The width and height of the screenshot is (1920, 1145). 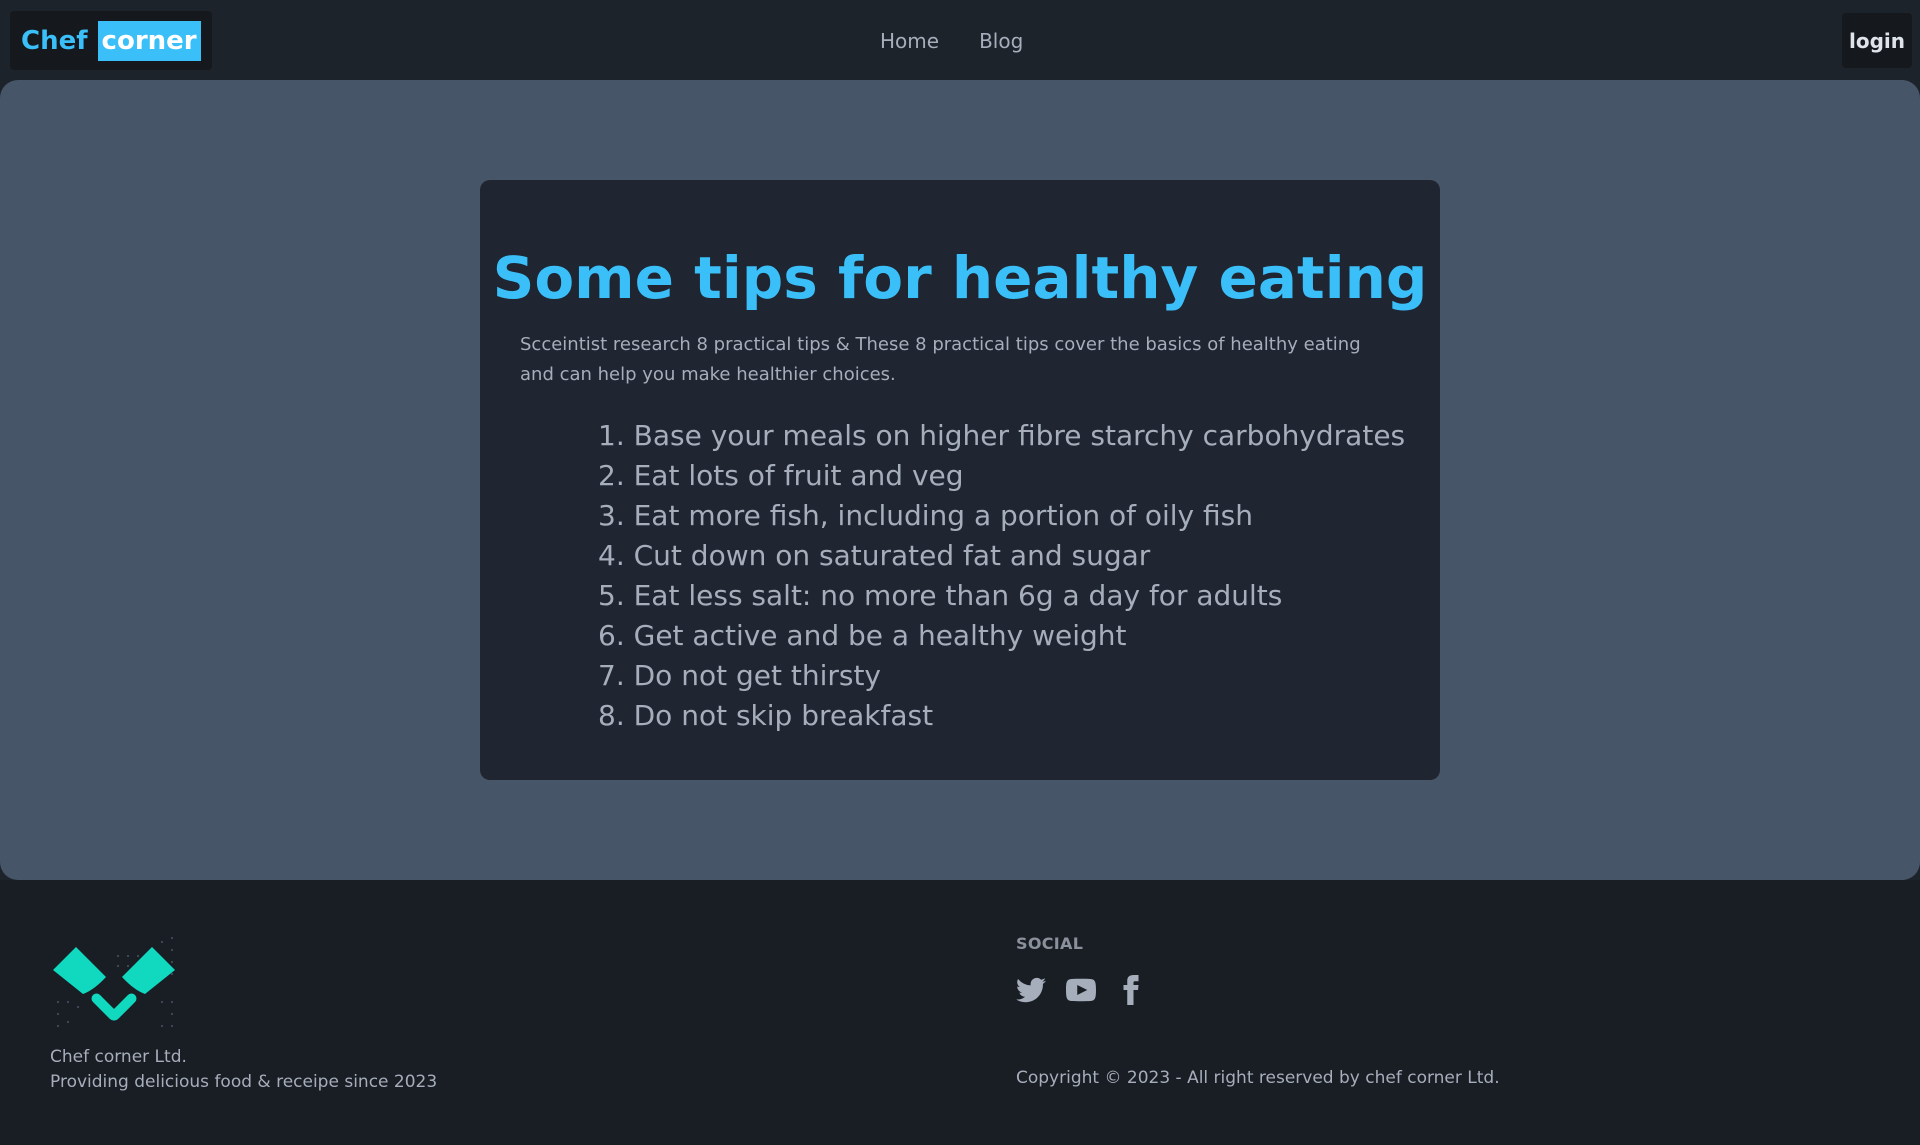 I want to click on crossed-cleavers-logo-icon, so click(x=114, y=982).